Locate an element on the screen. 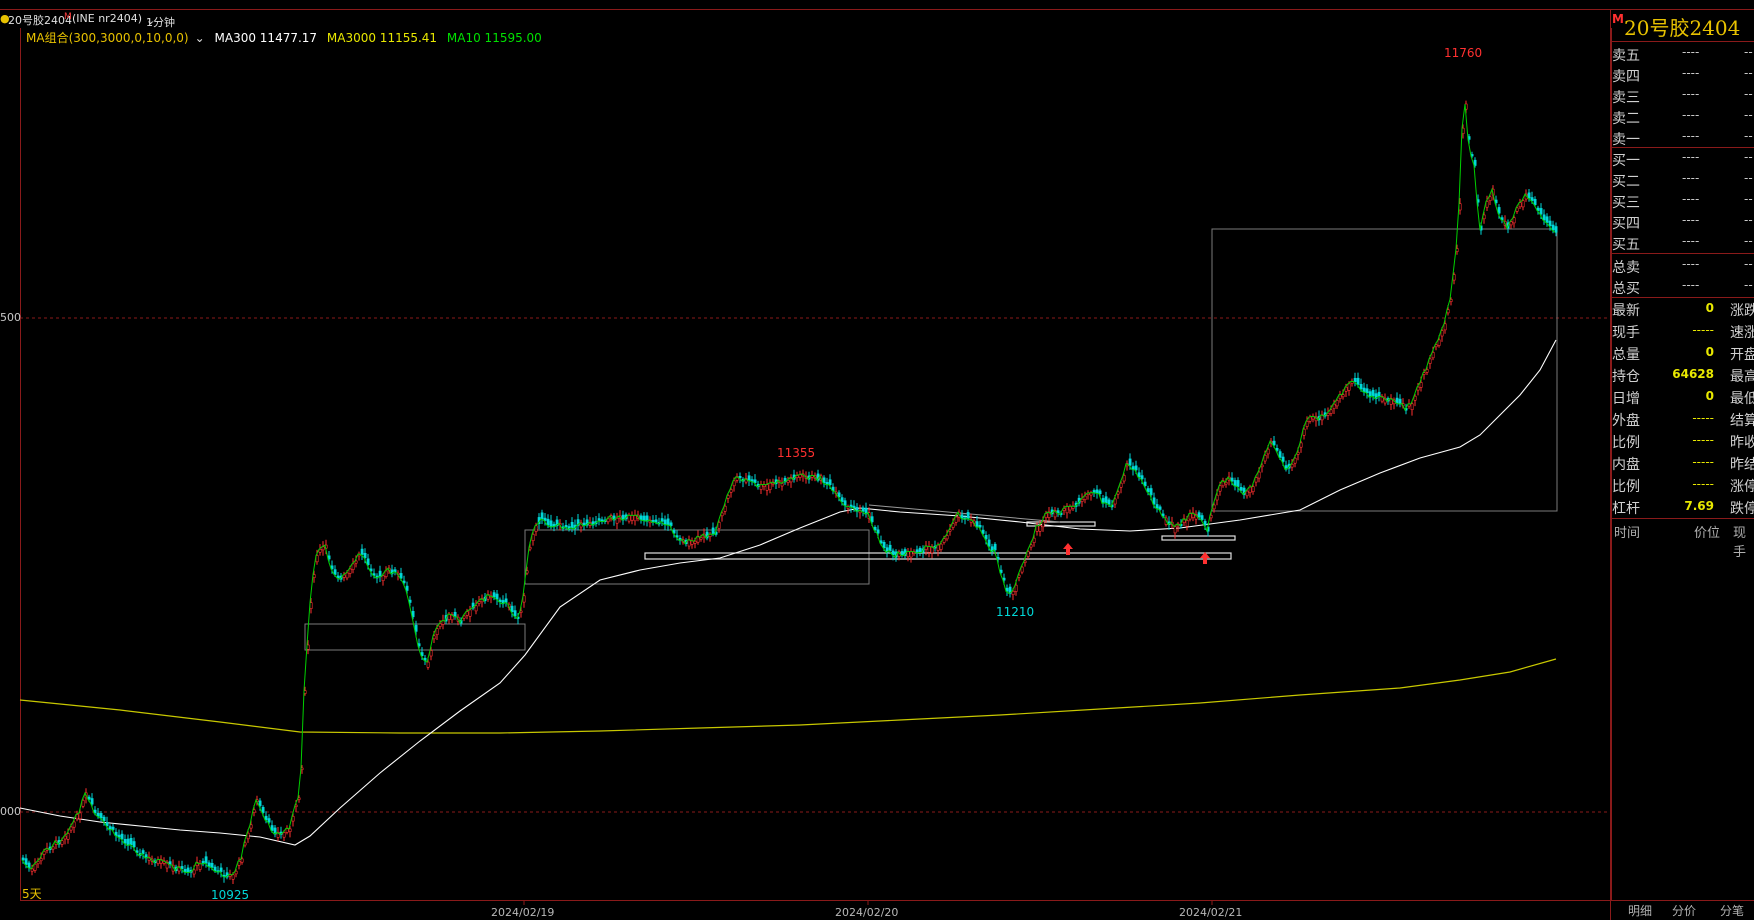 Image resolution: width=1754 pixels, height=920 pixels. bid-row: 买五 ---- -- is located at coordinates (1683, 242).